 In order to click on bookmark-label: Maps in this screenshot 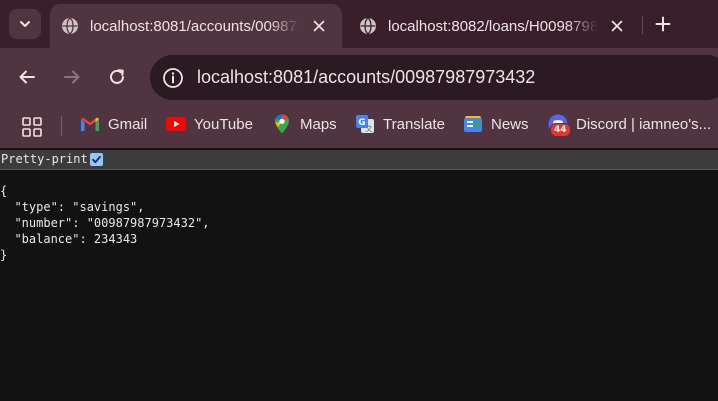, I will do `click(318, 124)`.